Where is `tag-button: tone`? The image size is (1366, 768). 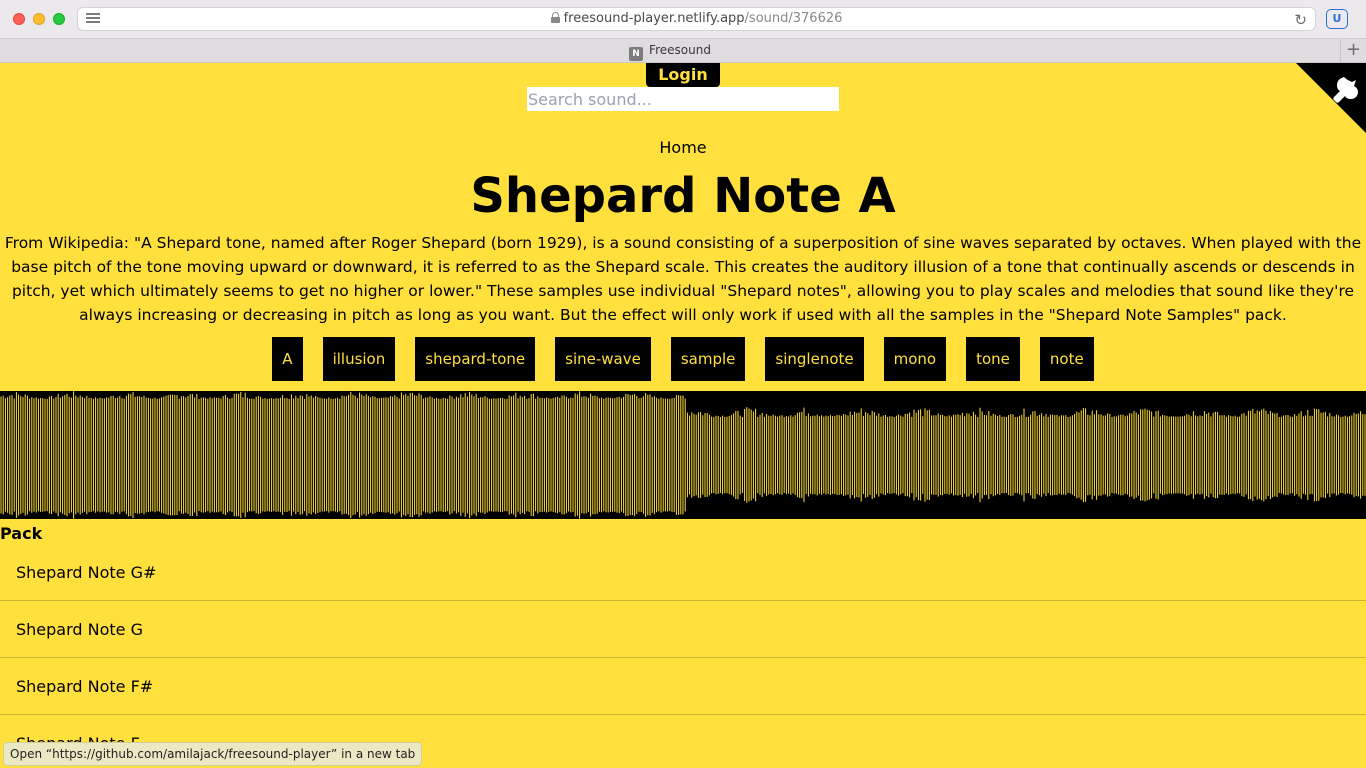 tag-button: tone is located at coordinates (993, 359).